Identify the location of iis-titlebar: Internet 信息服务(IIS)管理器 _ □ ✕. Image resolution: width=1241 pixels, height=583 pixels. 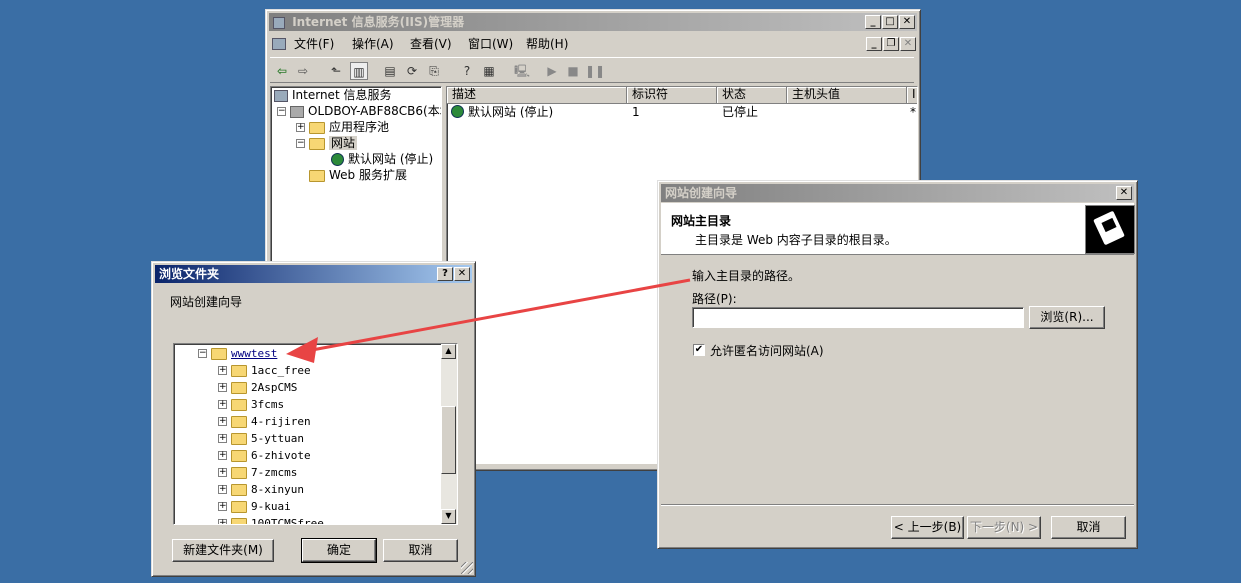
(593, 22).